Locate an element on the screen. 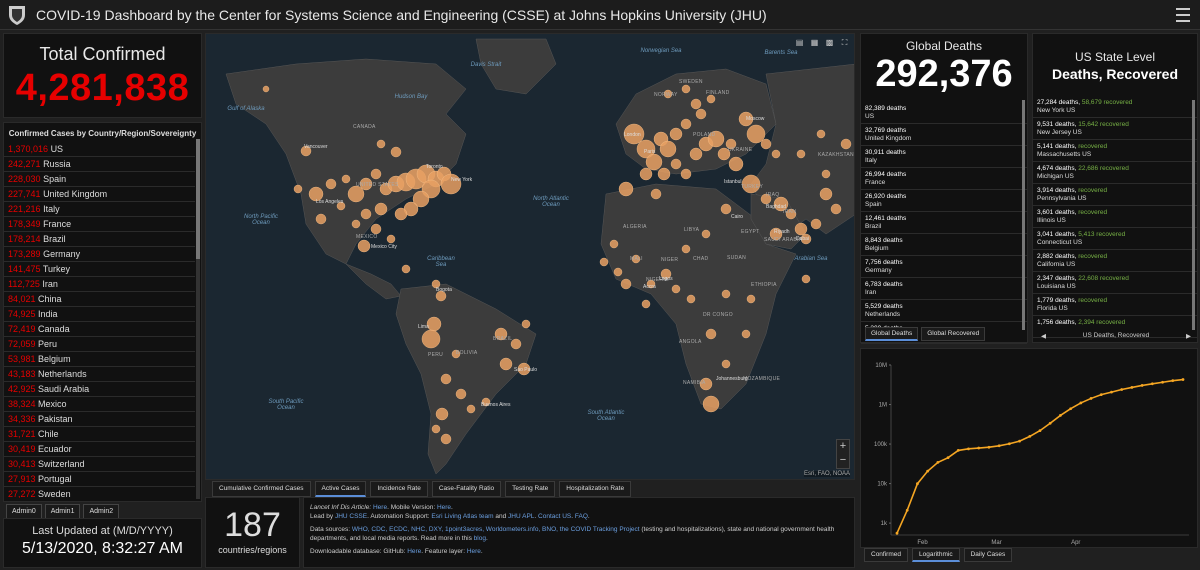 This screenshot has width=1200, height=570. faq-link: FAQ is located at coordinates (581, 516).